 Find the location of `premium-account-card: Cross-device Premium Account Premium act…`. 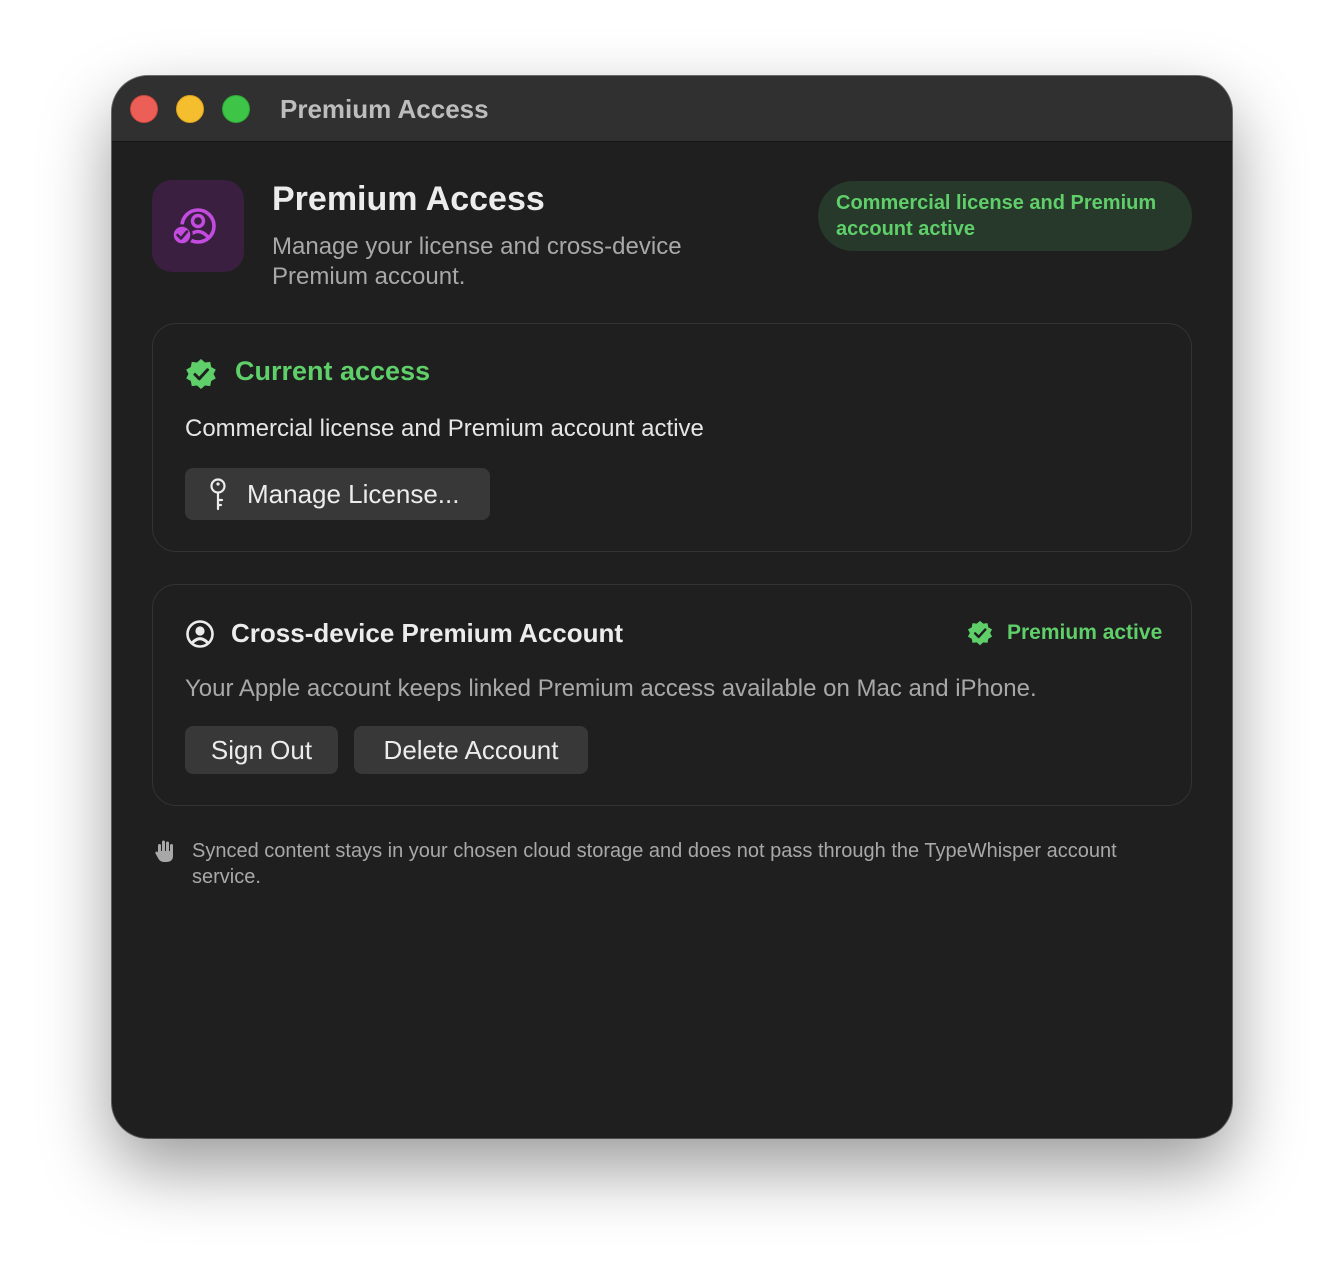

premium-account-card: Cross-device Premium Account Premium act… is located at coordinates (672, 695).